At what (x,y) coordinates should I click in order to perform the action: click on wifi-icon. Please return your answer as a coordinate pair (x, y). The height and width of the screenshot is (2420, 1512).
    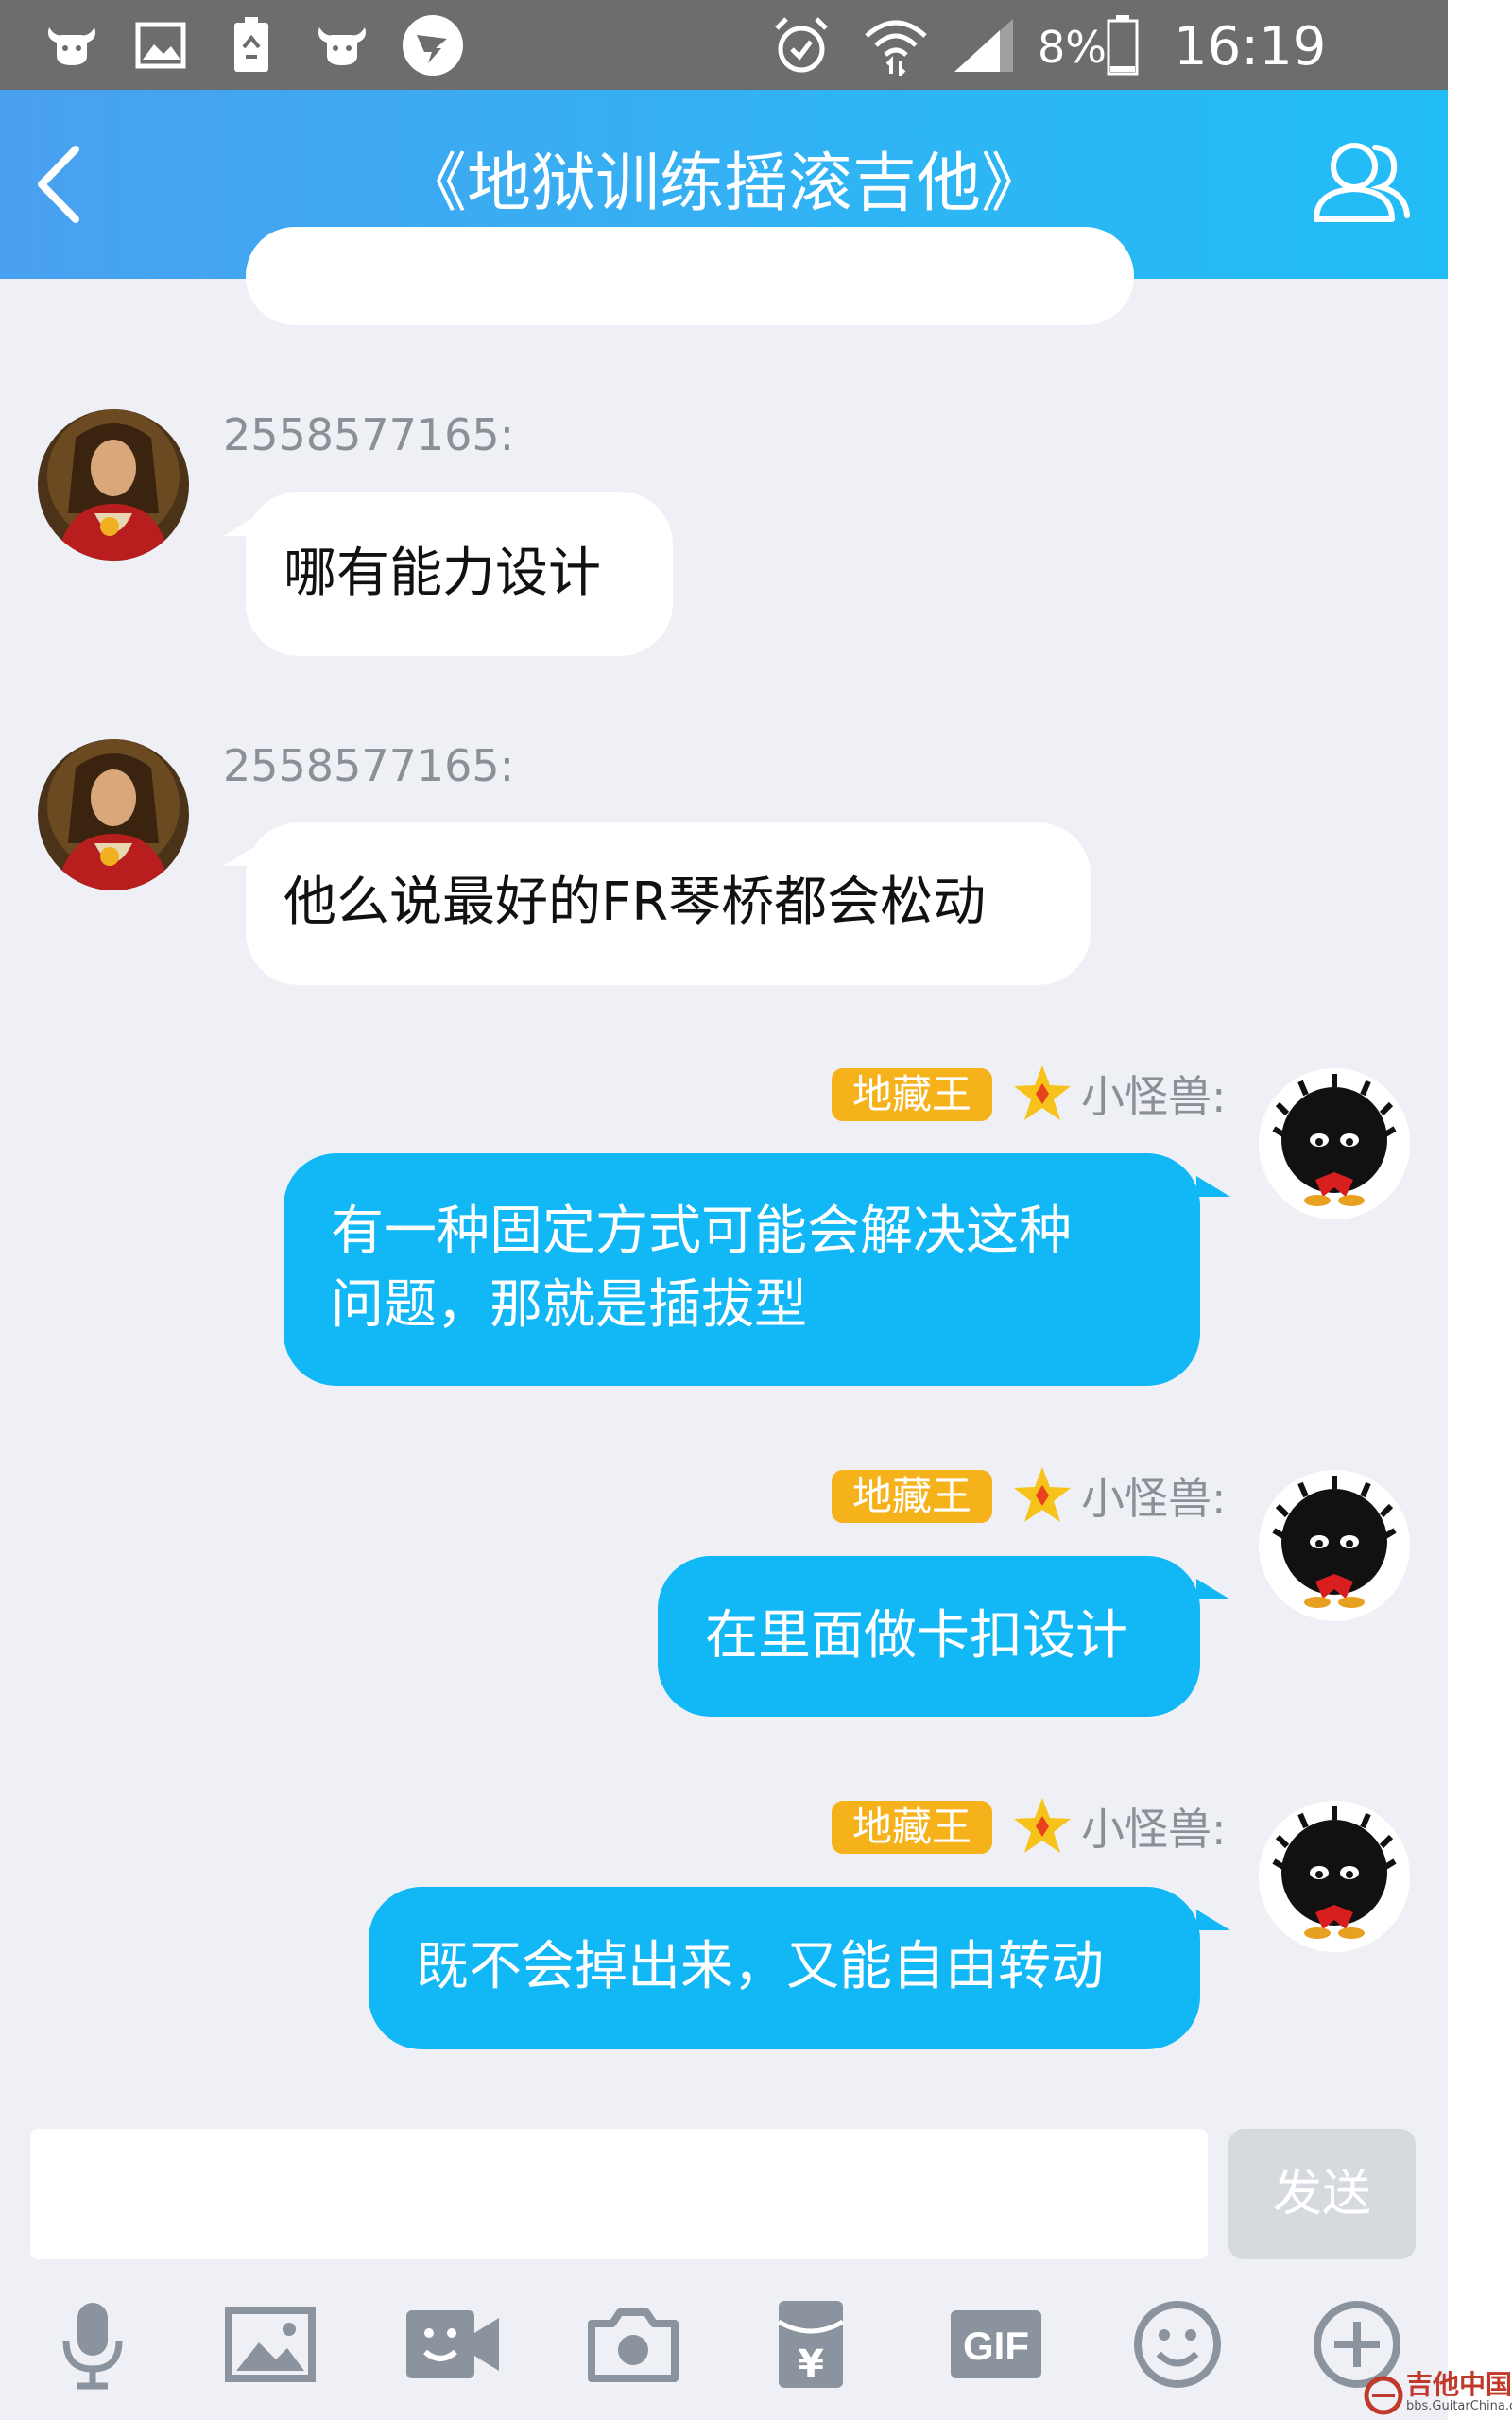
    Looking at the image, I should click on (896, 45).